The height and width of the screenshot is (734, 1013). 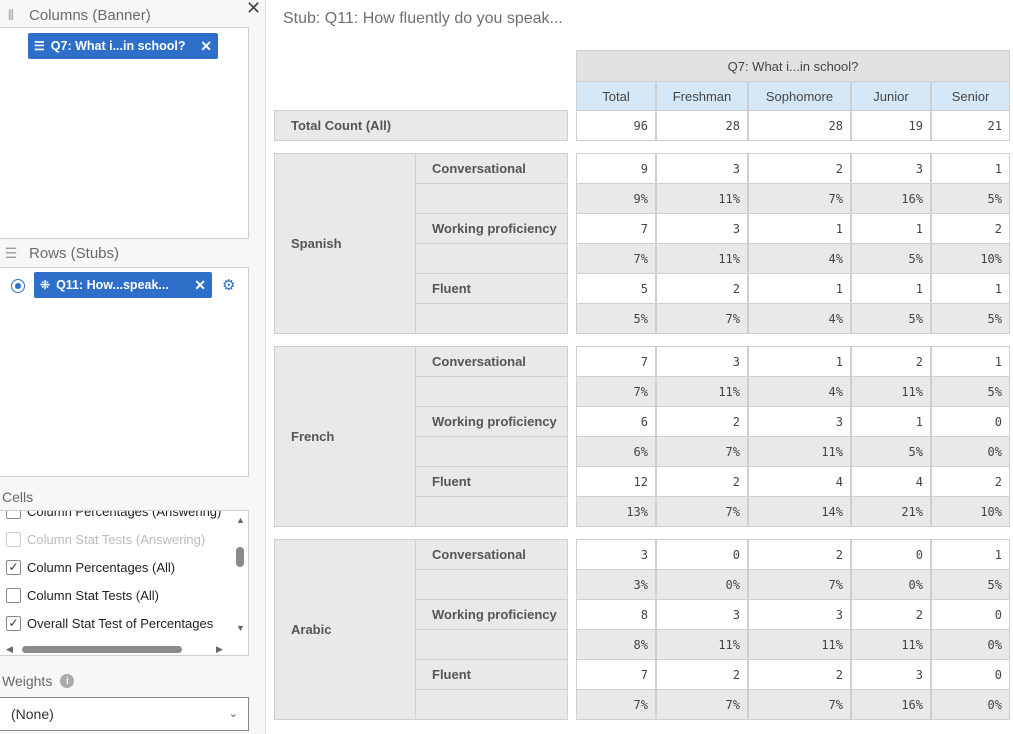 I want to click on columns-chip: ☰ Q7: What i...in school? ✕, so click(x=123, y=46).